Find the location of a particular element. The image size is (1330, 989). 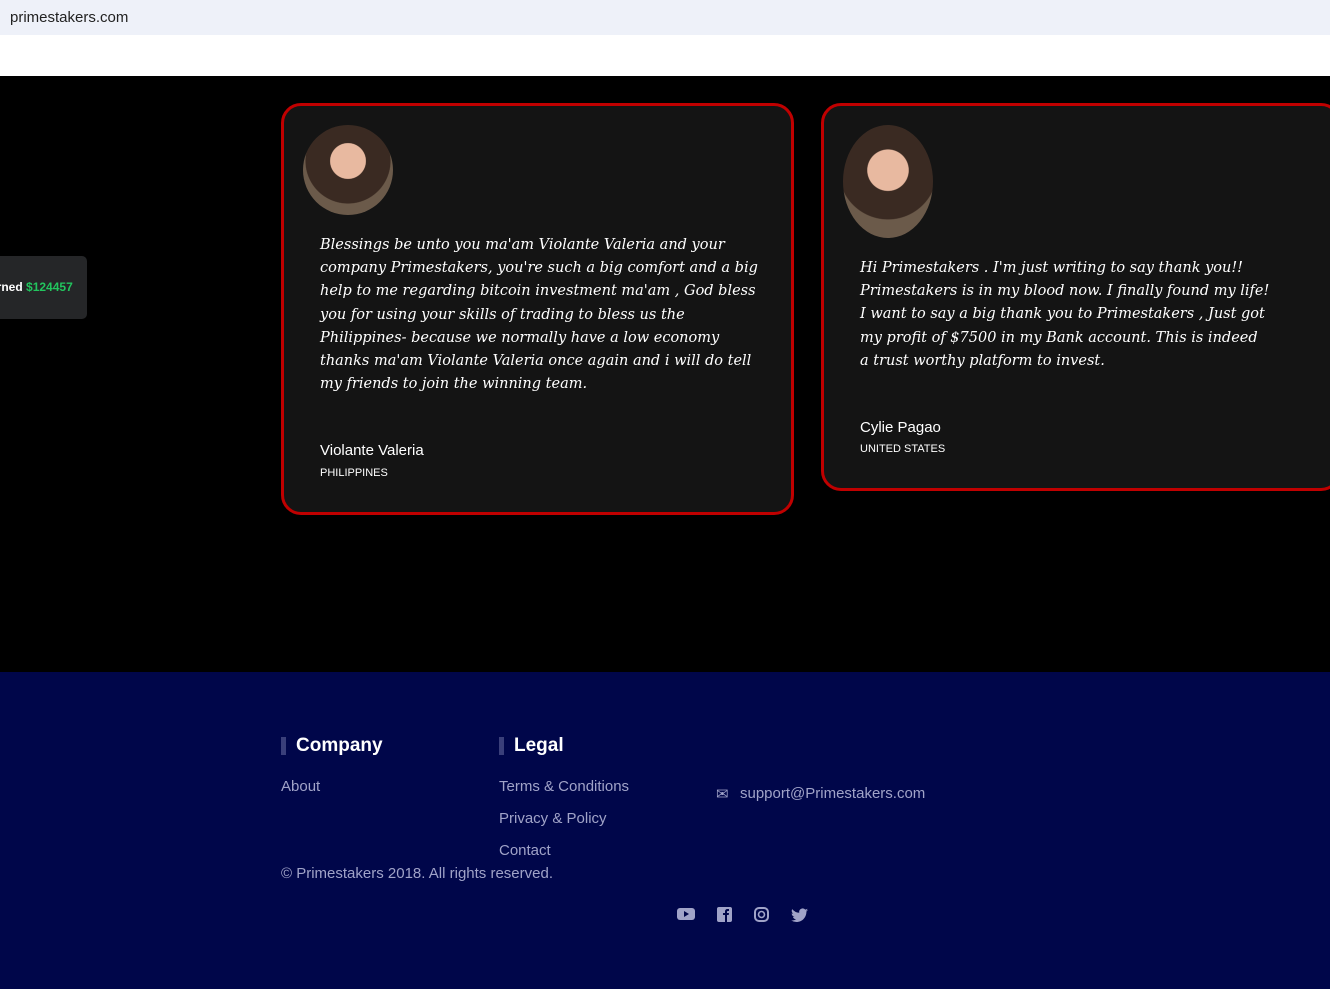

facebook-icon is located at coordinates (724, 914).